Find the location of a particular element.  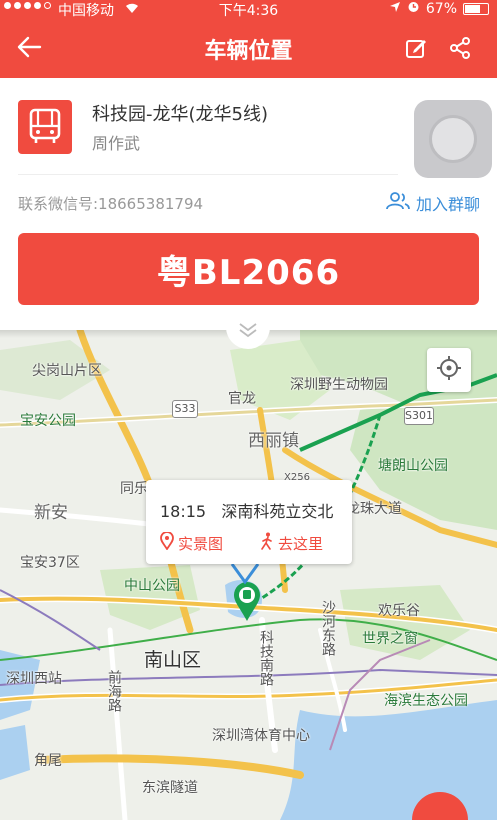

map-label: 沙河东路 is located at coordinates (328, 628).